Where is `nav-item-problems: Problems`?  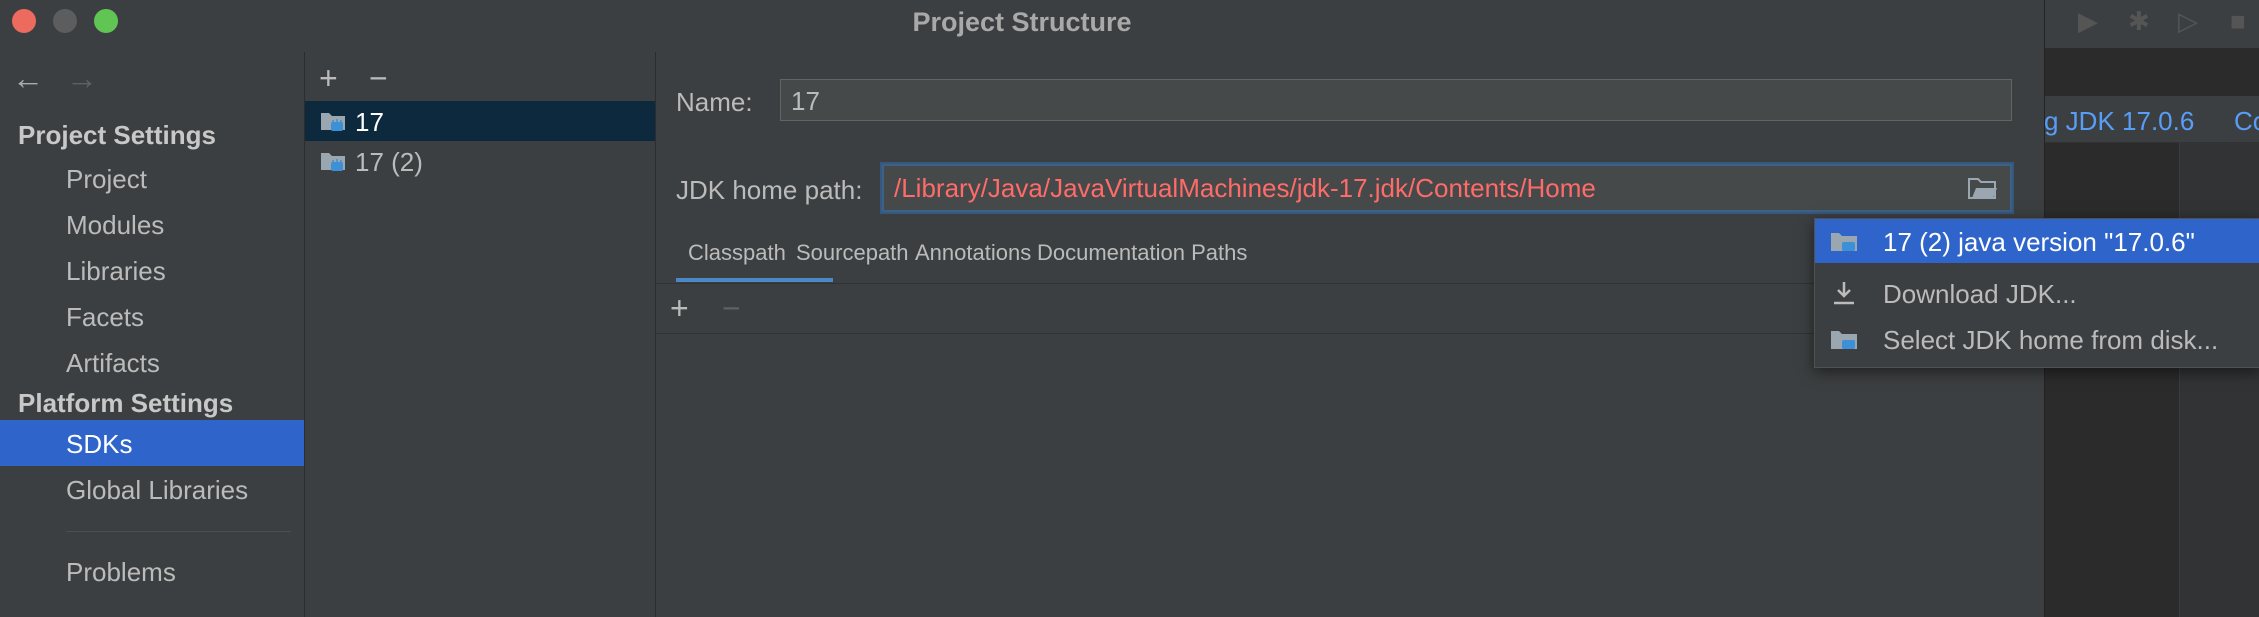 nav-item-problems: Problems is located at coordinates (152, 571).